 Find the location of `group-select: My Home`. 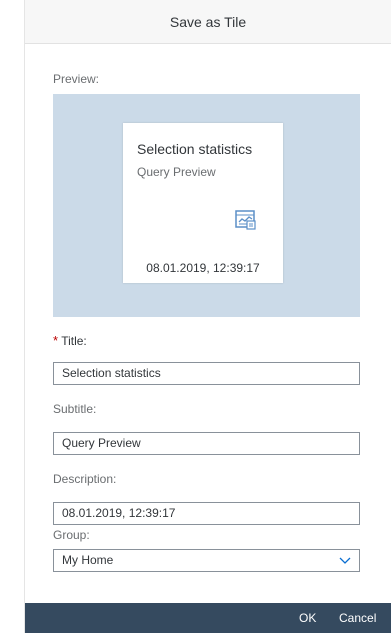

group-select: My Home is located at coordinates (206, 560).